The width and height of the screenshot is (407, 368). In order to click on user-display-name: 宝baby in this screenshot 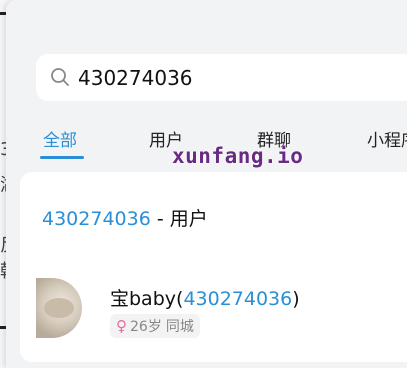, I will do `click(143, 299)`.